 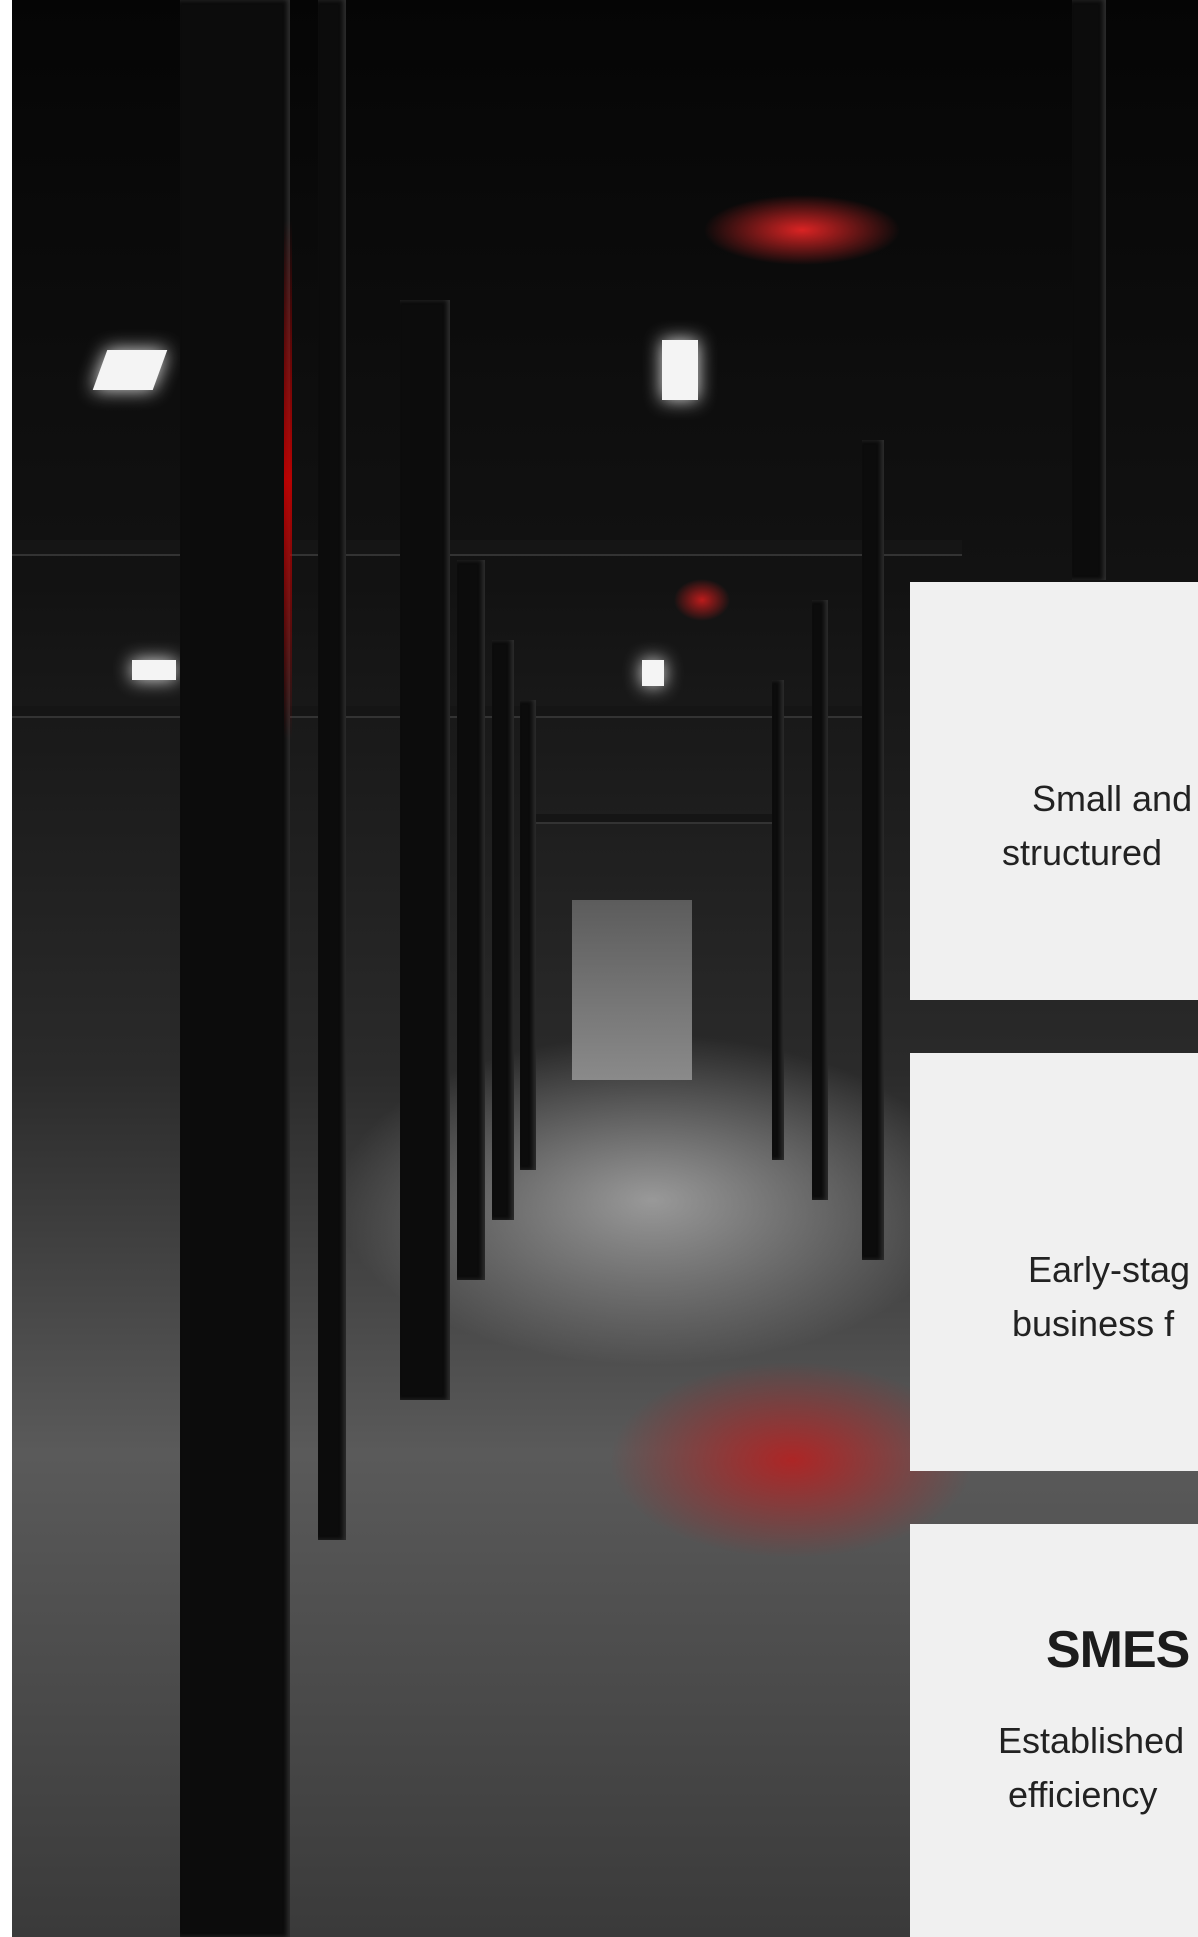 I want to click on card-description-line: efficiency, so click(x=1083, y=1794).